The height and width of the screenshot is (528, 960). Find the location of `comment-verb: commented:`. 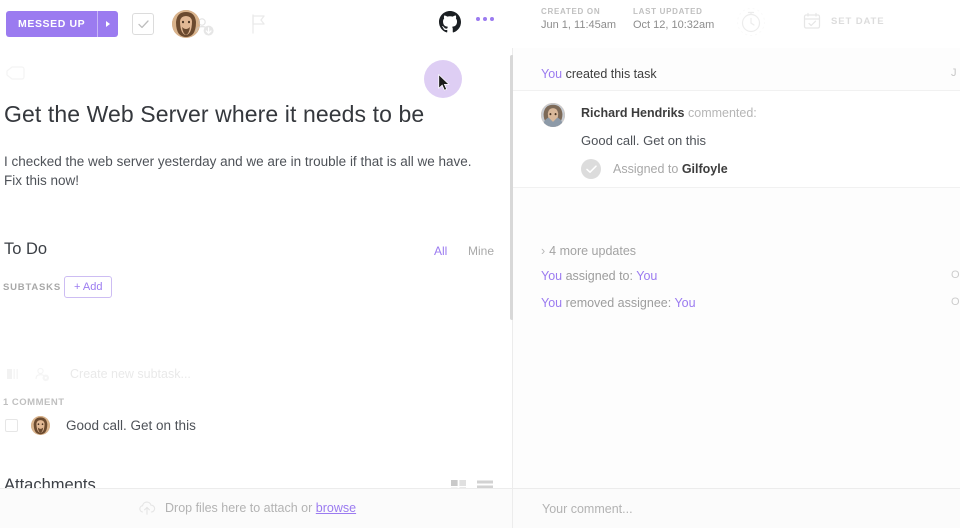

comment-verb: commented: is located at coordinates (722, 113).